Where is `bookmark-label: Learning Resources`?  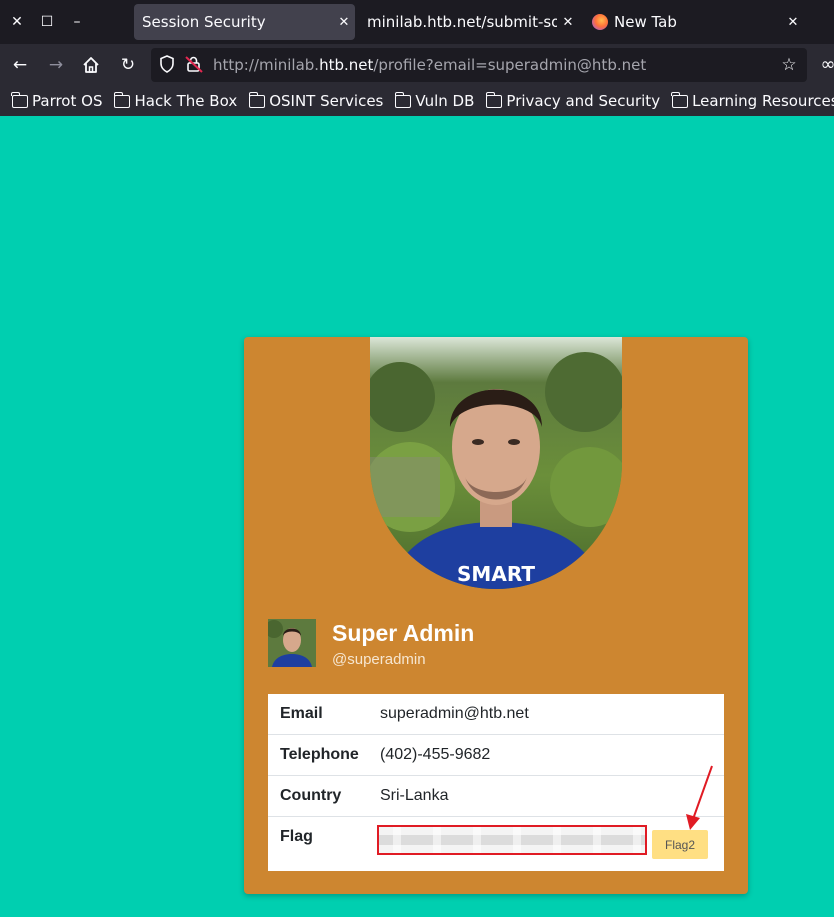 bookmark-label: Learning Resources is located at coordinates (763, 101).